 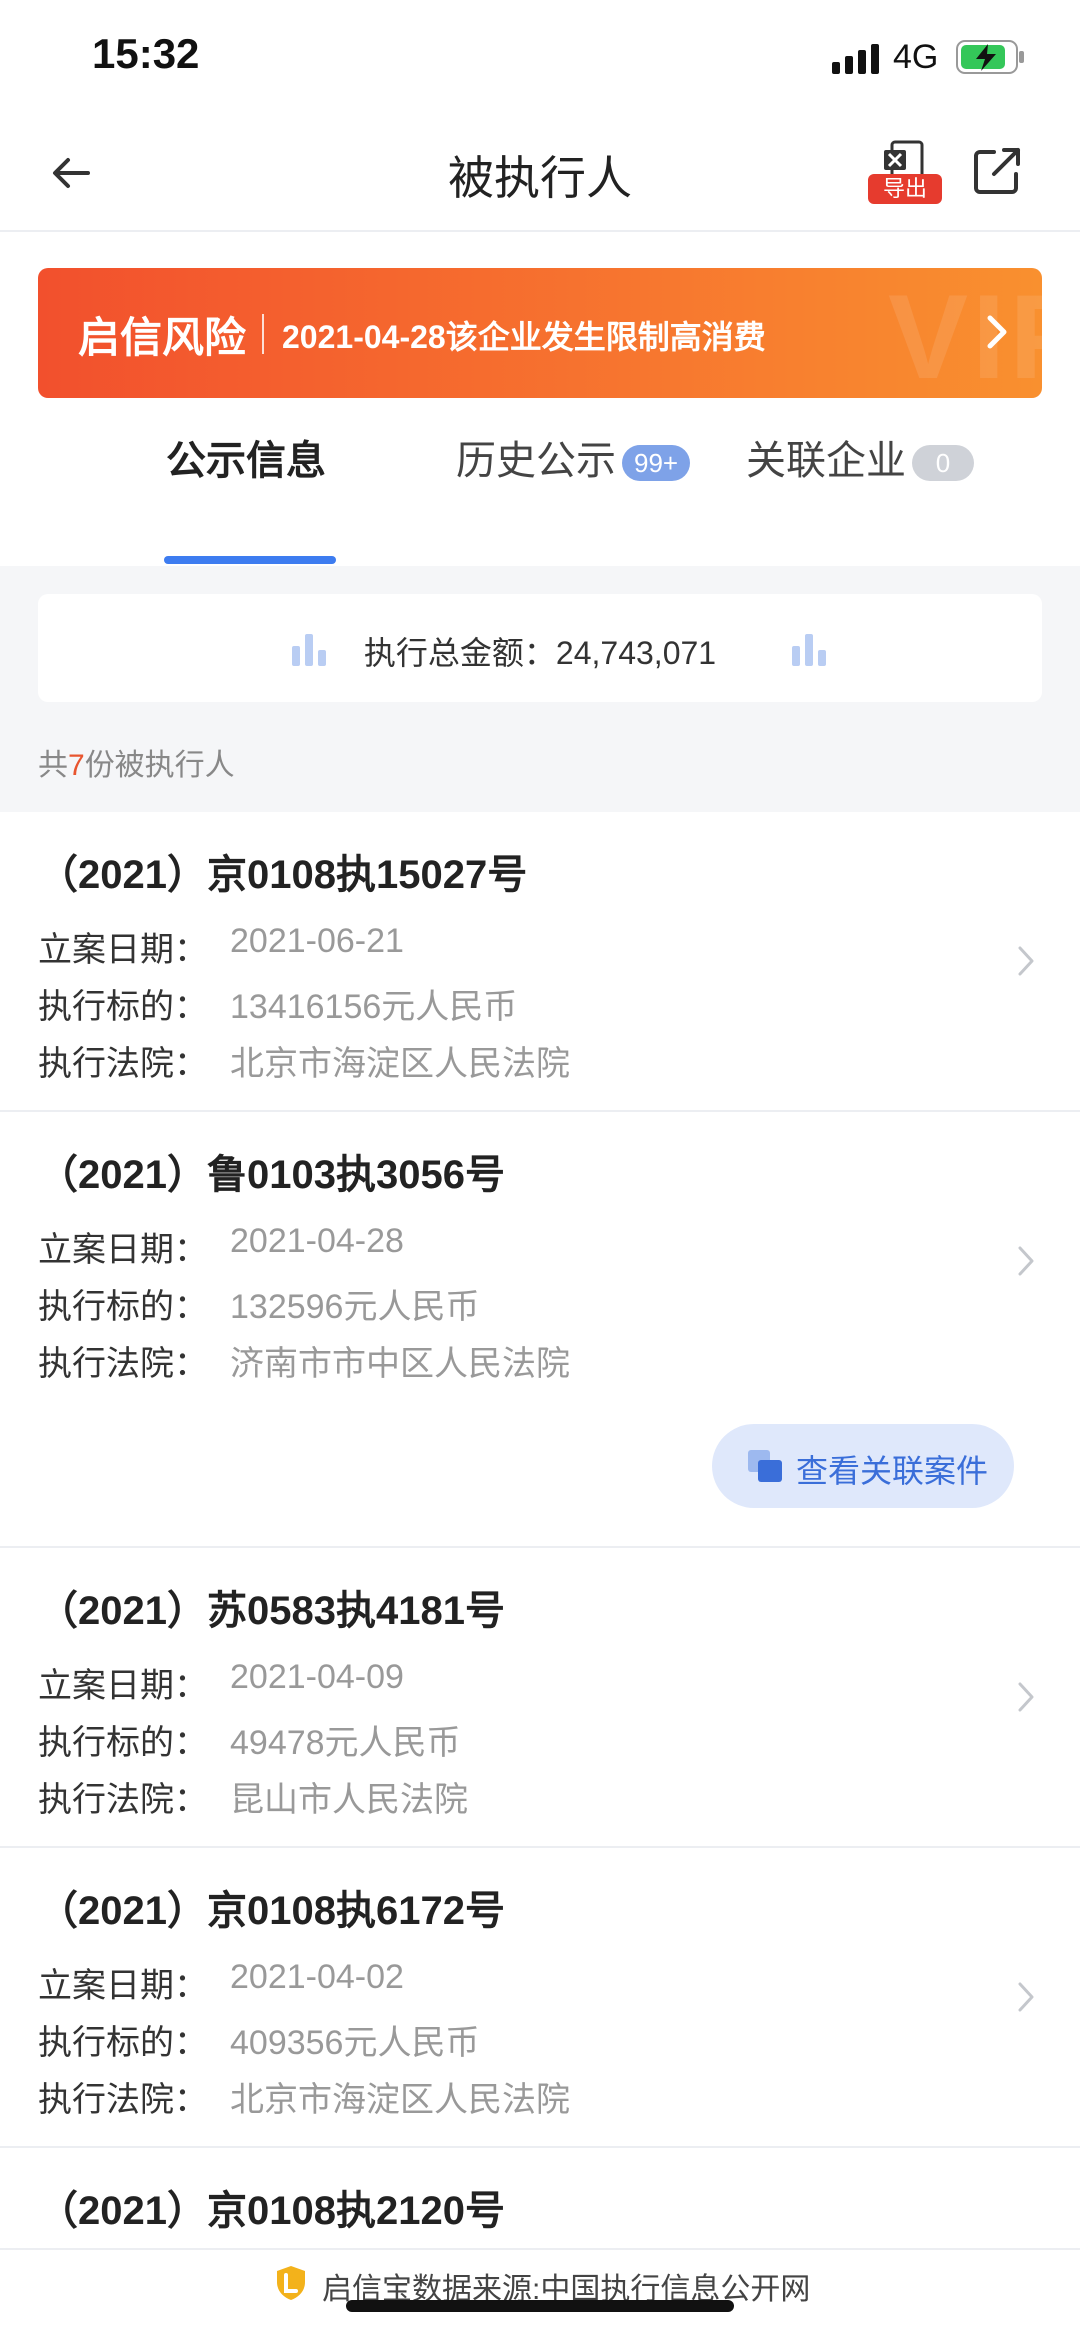 I want to click on case-count-number: 7, so click(x=76, y=765).